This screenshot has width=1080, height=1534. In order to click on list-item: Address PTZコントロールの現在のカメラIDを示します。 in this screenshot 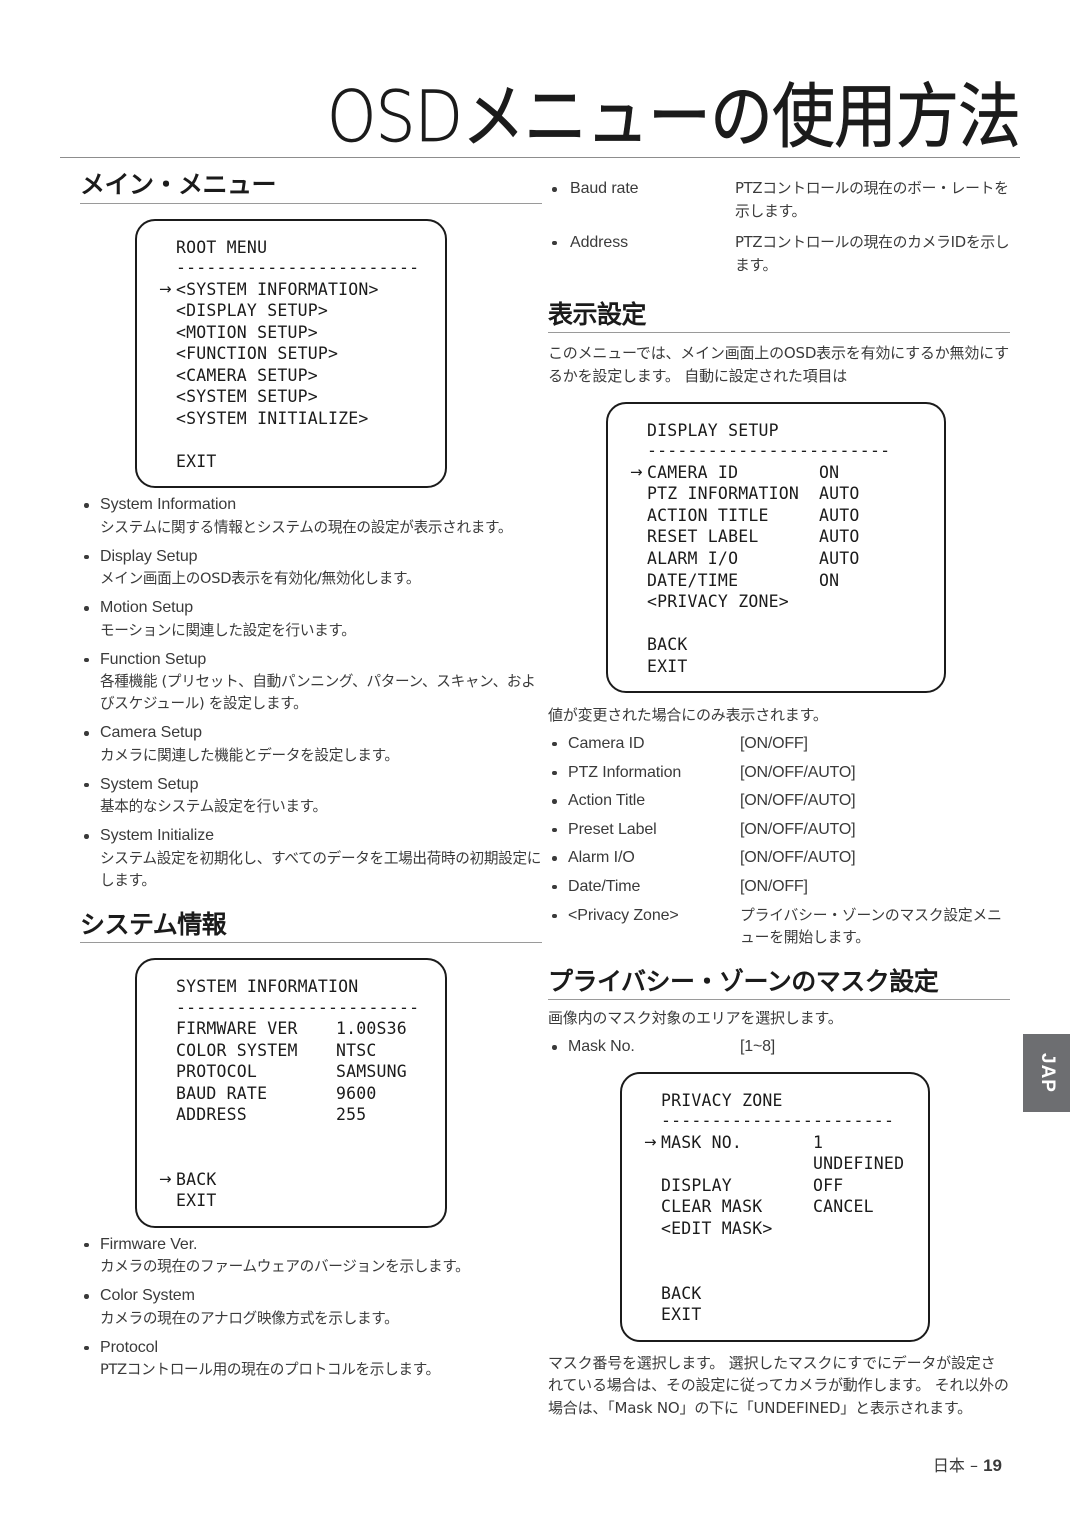, I will do `click(779, 255)`.